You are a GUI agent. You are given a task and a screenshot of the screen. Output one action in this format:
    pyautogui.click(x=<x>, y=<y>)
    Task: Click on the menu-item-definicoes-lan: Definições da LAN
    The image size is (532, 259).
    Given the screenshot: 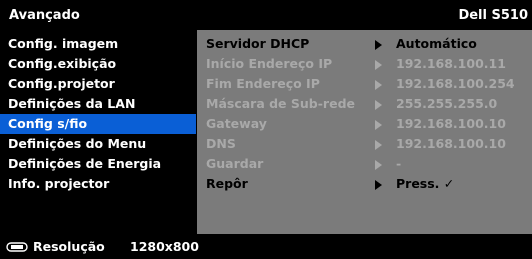 What is the action you would take?
    pyautogui.click(x=98, y=104)
    